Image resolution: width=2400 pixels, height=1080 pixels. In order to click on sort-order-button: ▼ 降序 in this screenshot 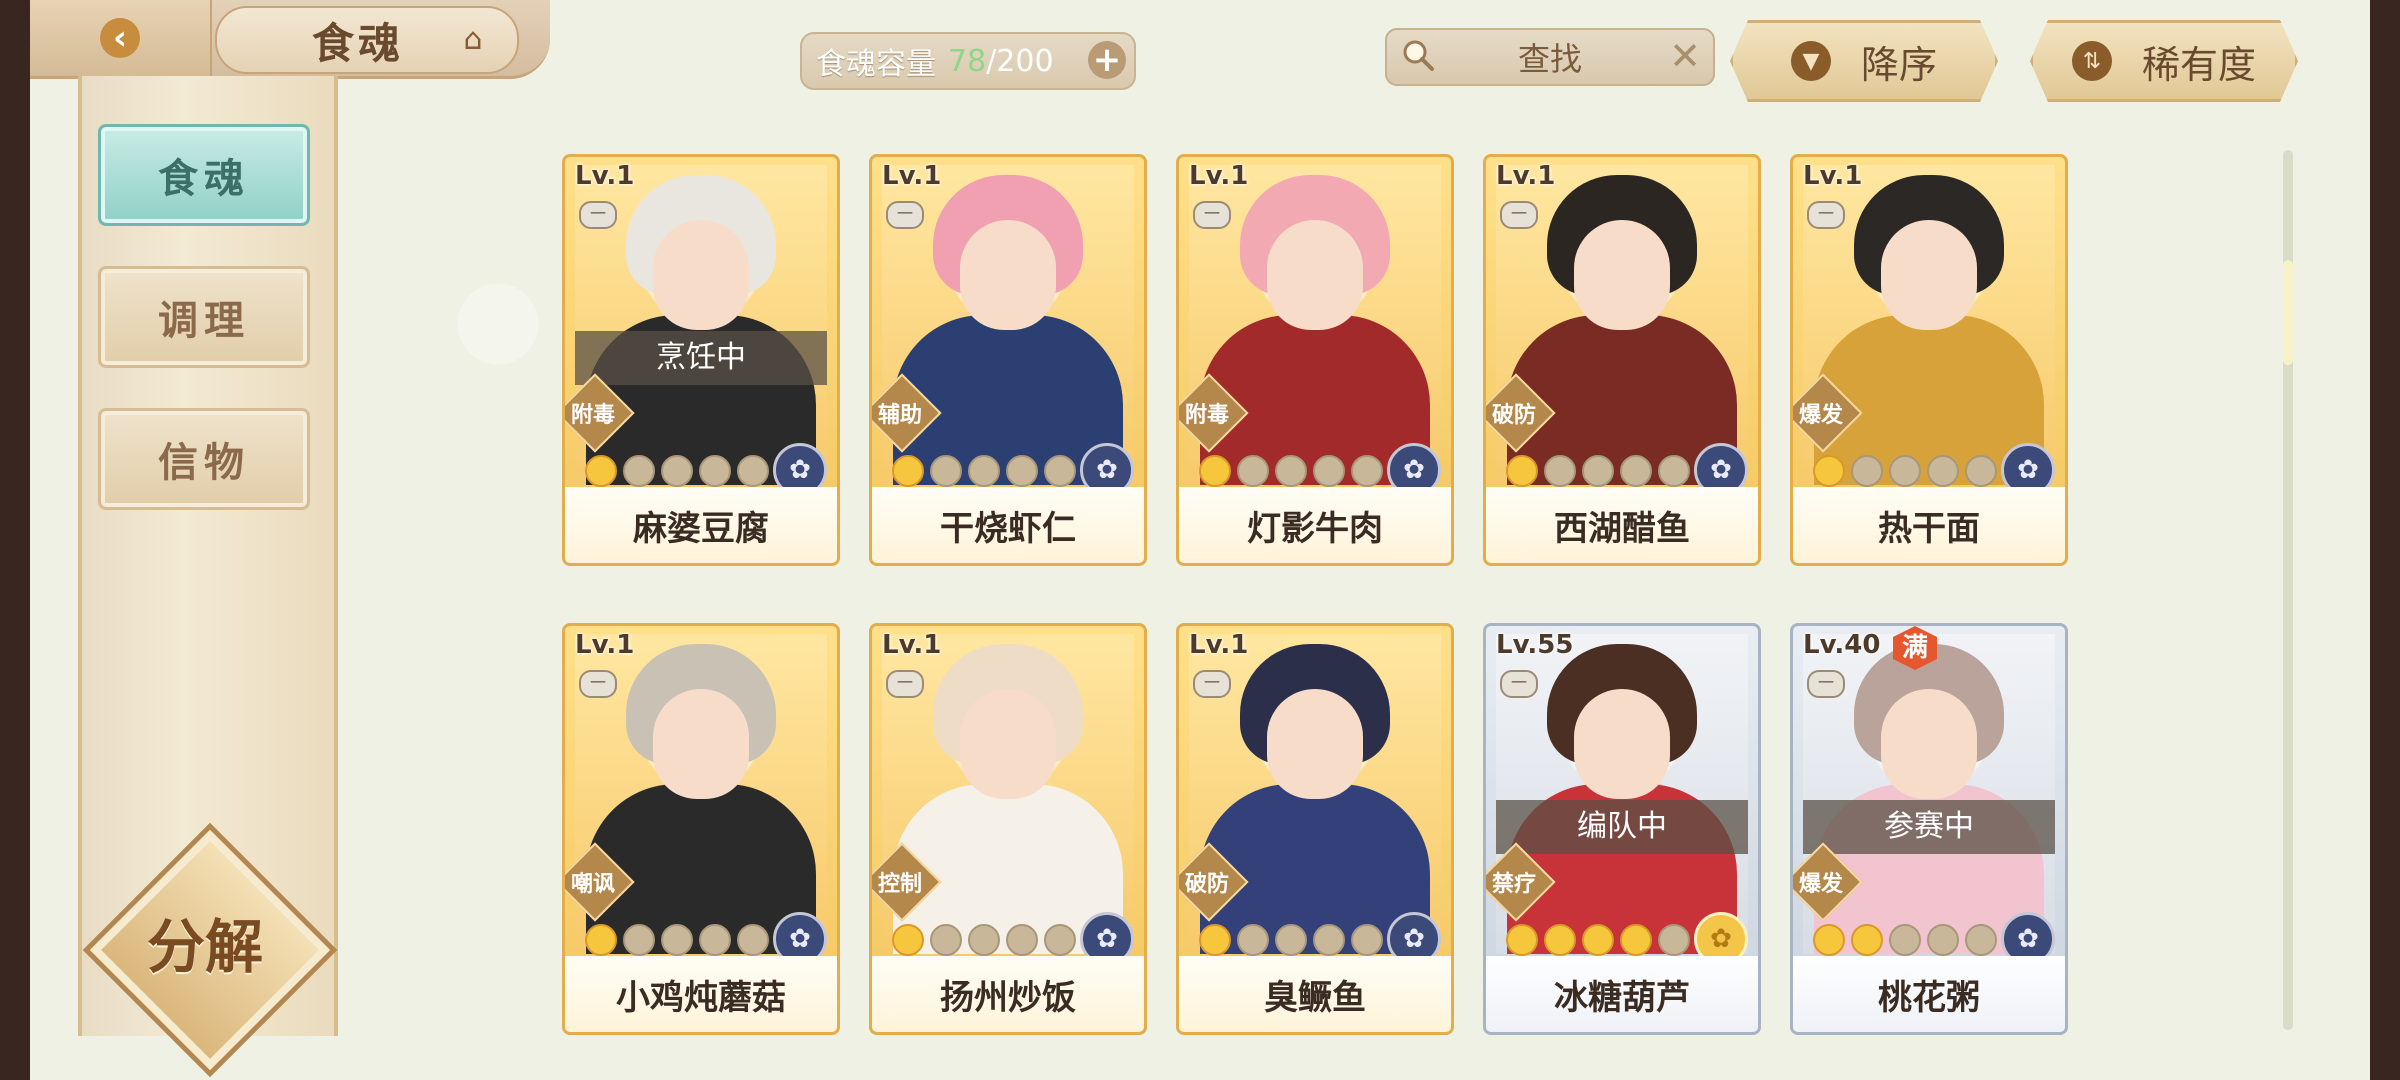, I will do `click(1864, 61)`.